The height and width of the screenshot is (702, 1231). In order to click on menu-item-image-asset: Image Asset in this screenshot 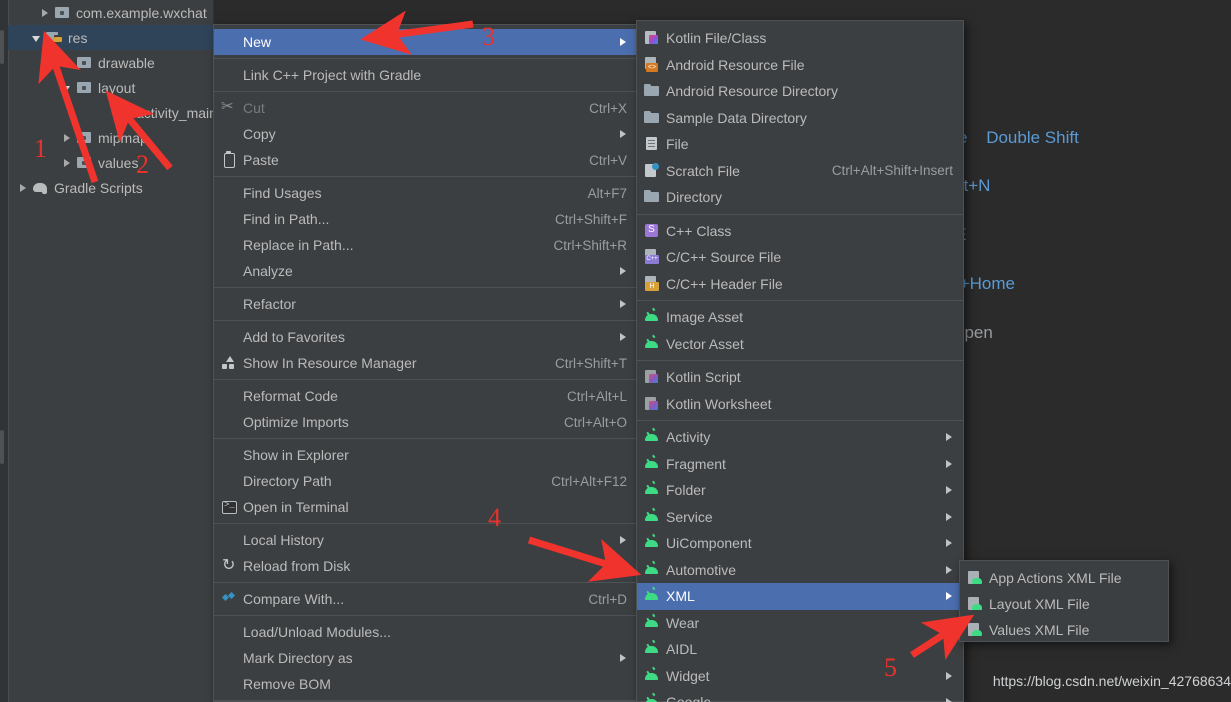, I will do `click(800, 317)`.